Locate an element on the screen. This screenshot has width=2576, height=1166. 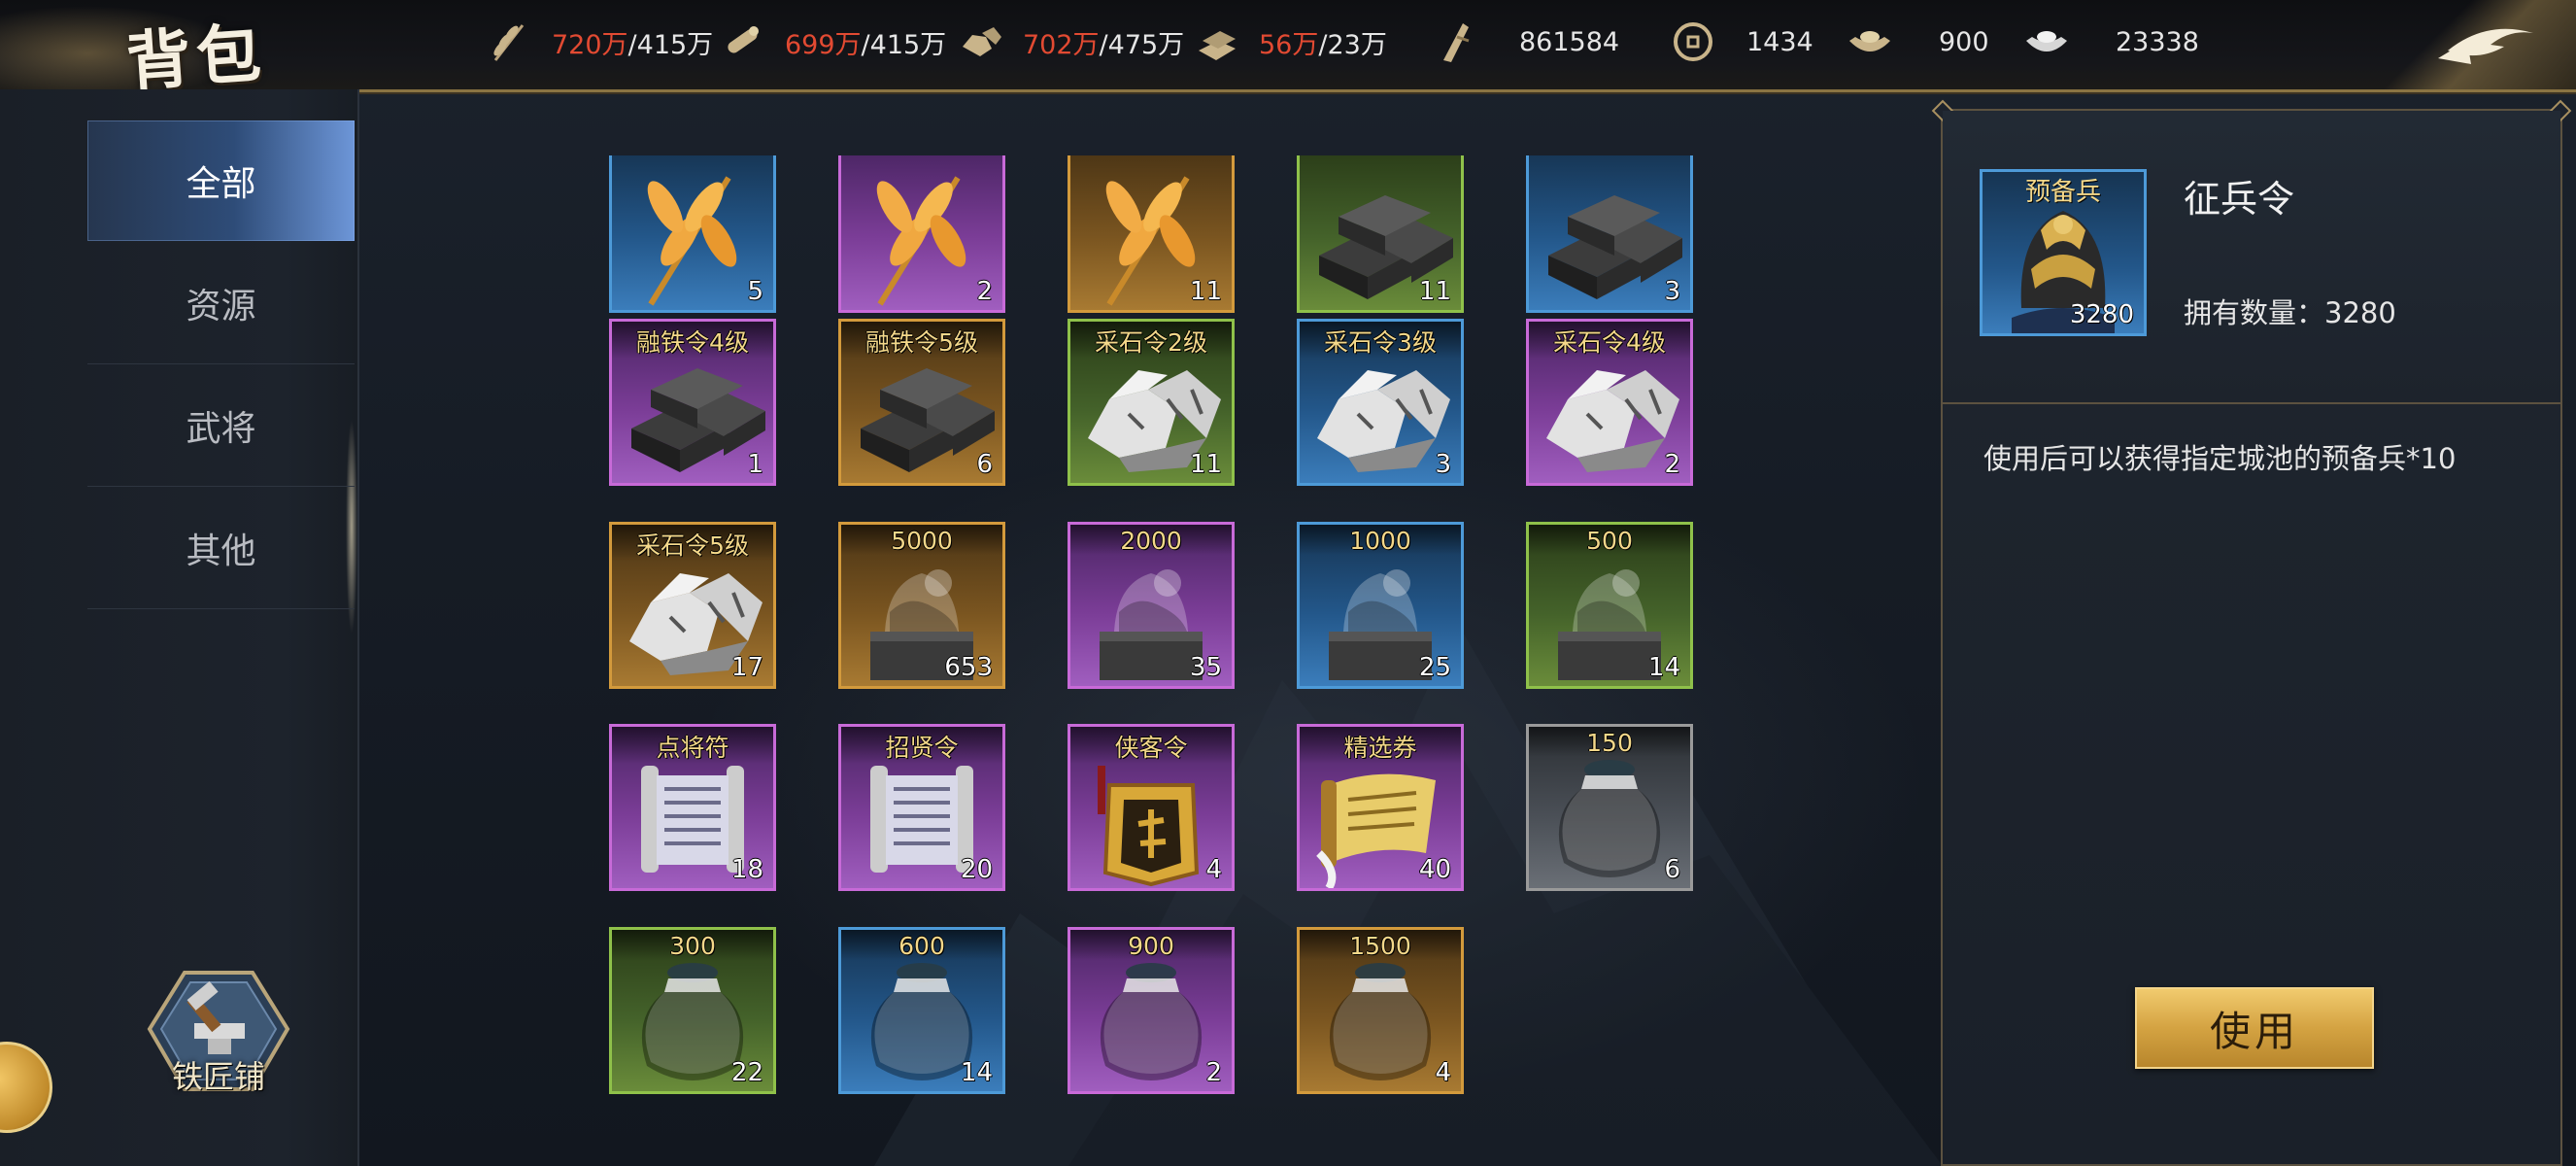
detail-item-name: 征兵令 is located at coordinates (2239, 199).